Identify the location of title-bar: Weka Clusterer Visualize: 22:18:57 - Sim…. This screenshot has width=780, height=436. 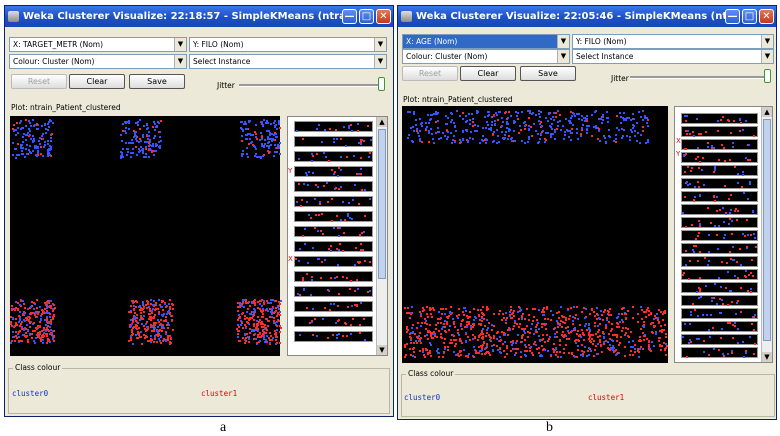
(199, 16).